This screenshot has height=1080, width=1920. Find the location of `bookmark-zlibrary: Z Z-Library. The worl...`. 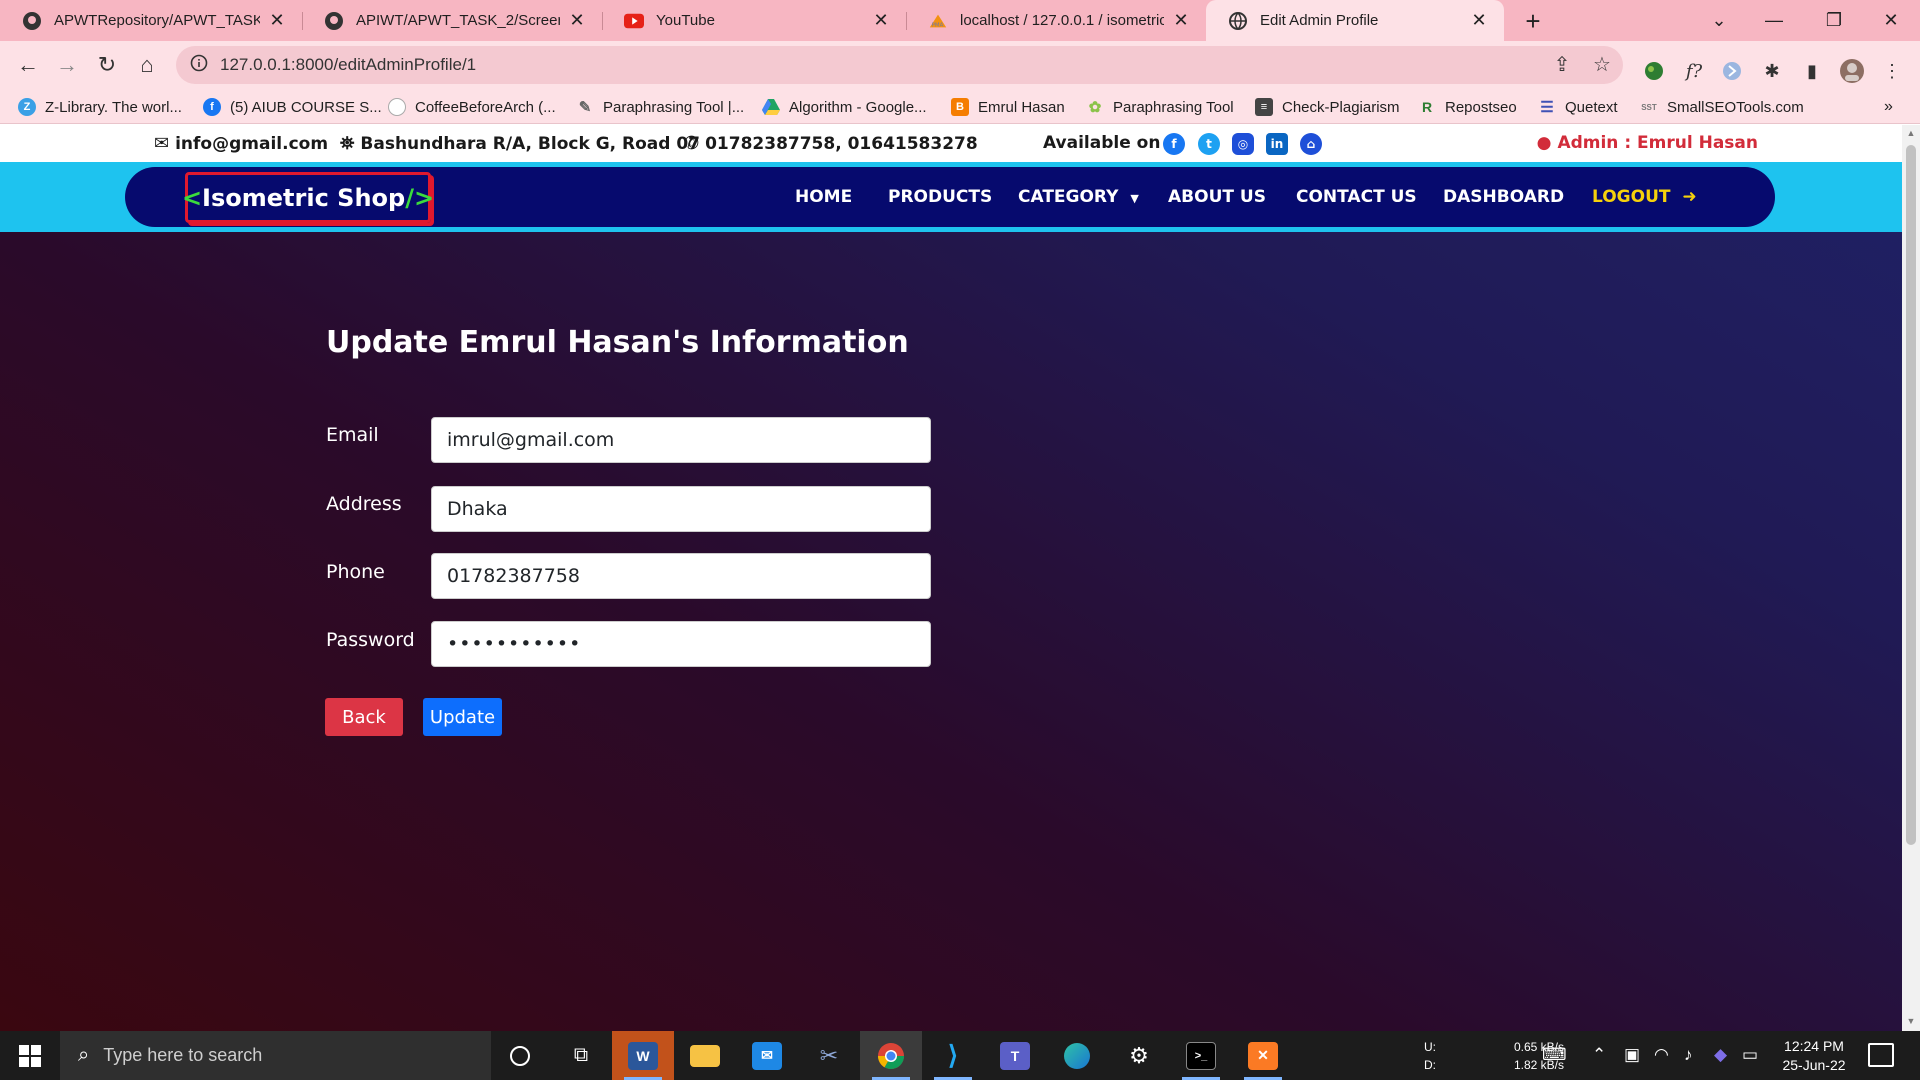

bookmark-zlibrary: Z Z-Library. The worl... is located at coordinates (100, 107).